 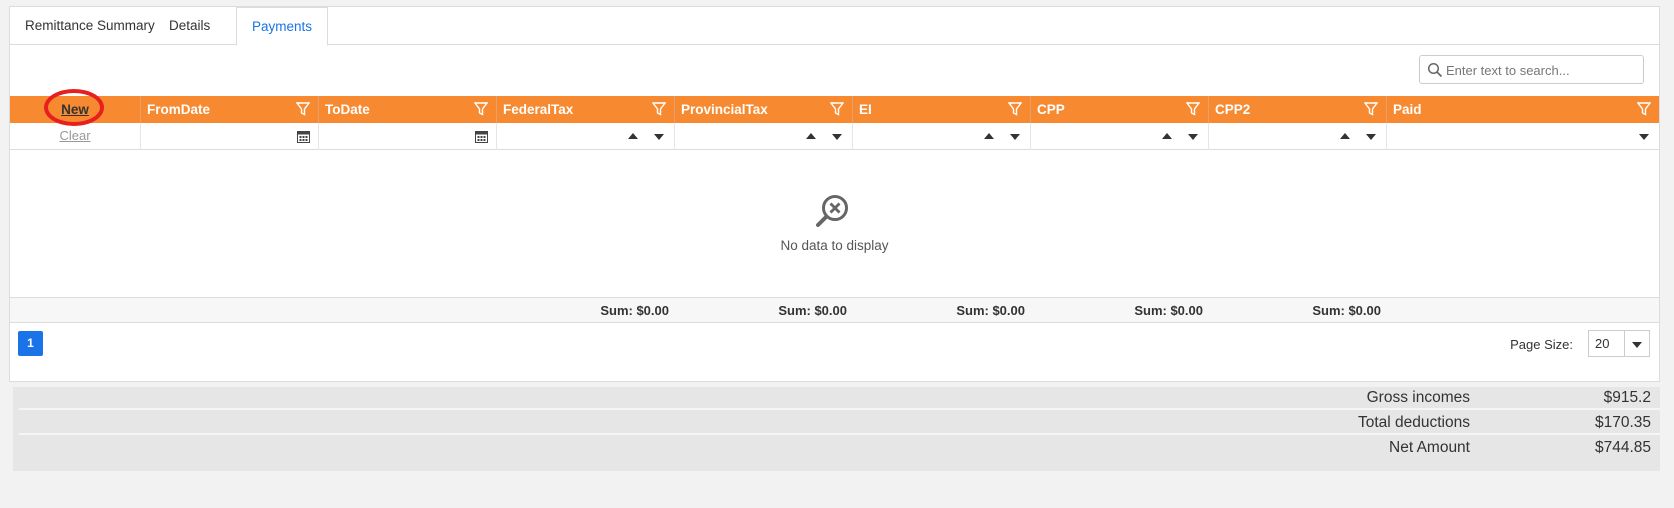 What do you see at coordinates (1413, 422) in the screenshot?
I see `totals-label: Total deductions` at bounding box center [1413, 422].